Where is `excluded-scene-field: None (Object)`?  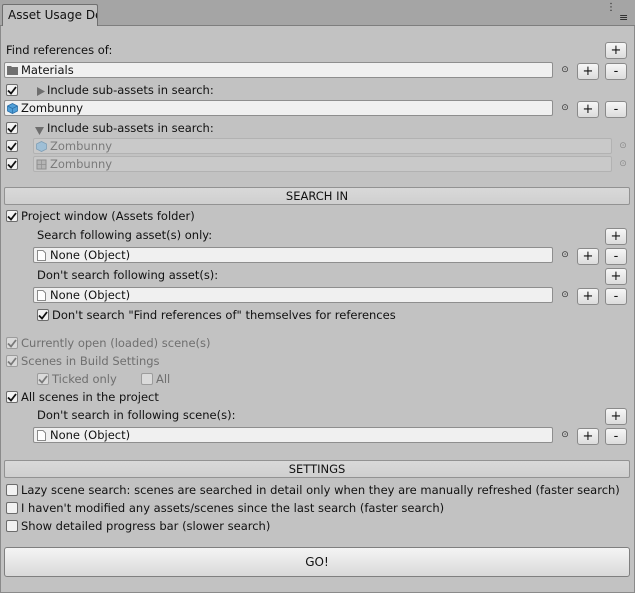
excluded-scene-field: None (Object) is located at coordinates (293, 435).